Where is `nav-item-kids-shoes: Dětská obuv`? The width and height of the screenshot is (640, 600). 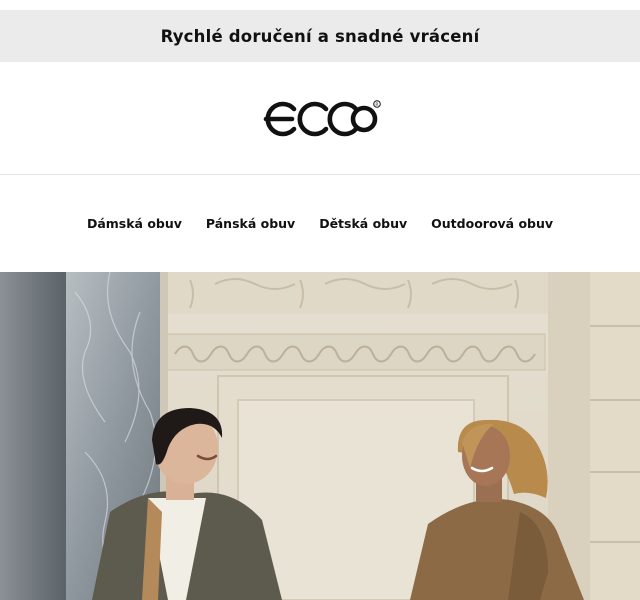 nav-item-kids-shoes: Dětská obuv is located at coordinates (363, 223).